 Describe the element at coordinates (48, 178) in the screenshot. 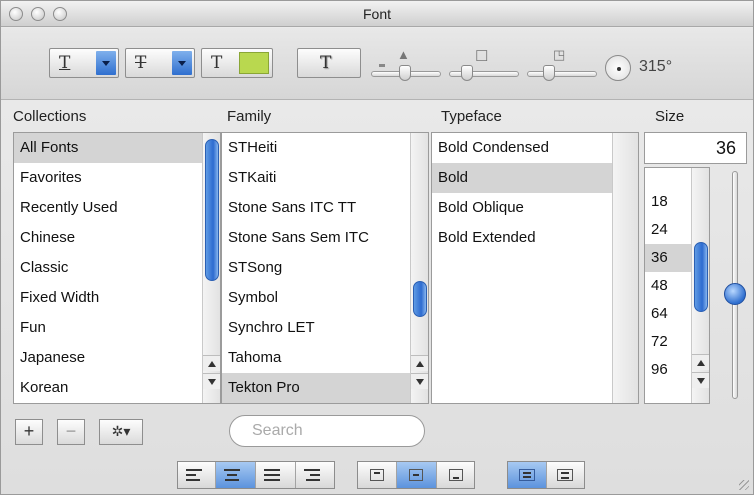

I see `collection-item: Favorites` at that location.